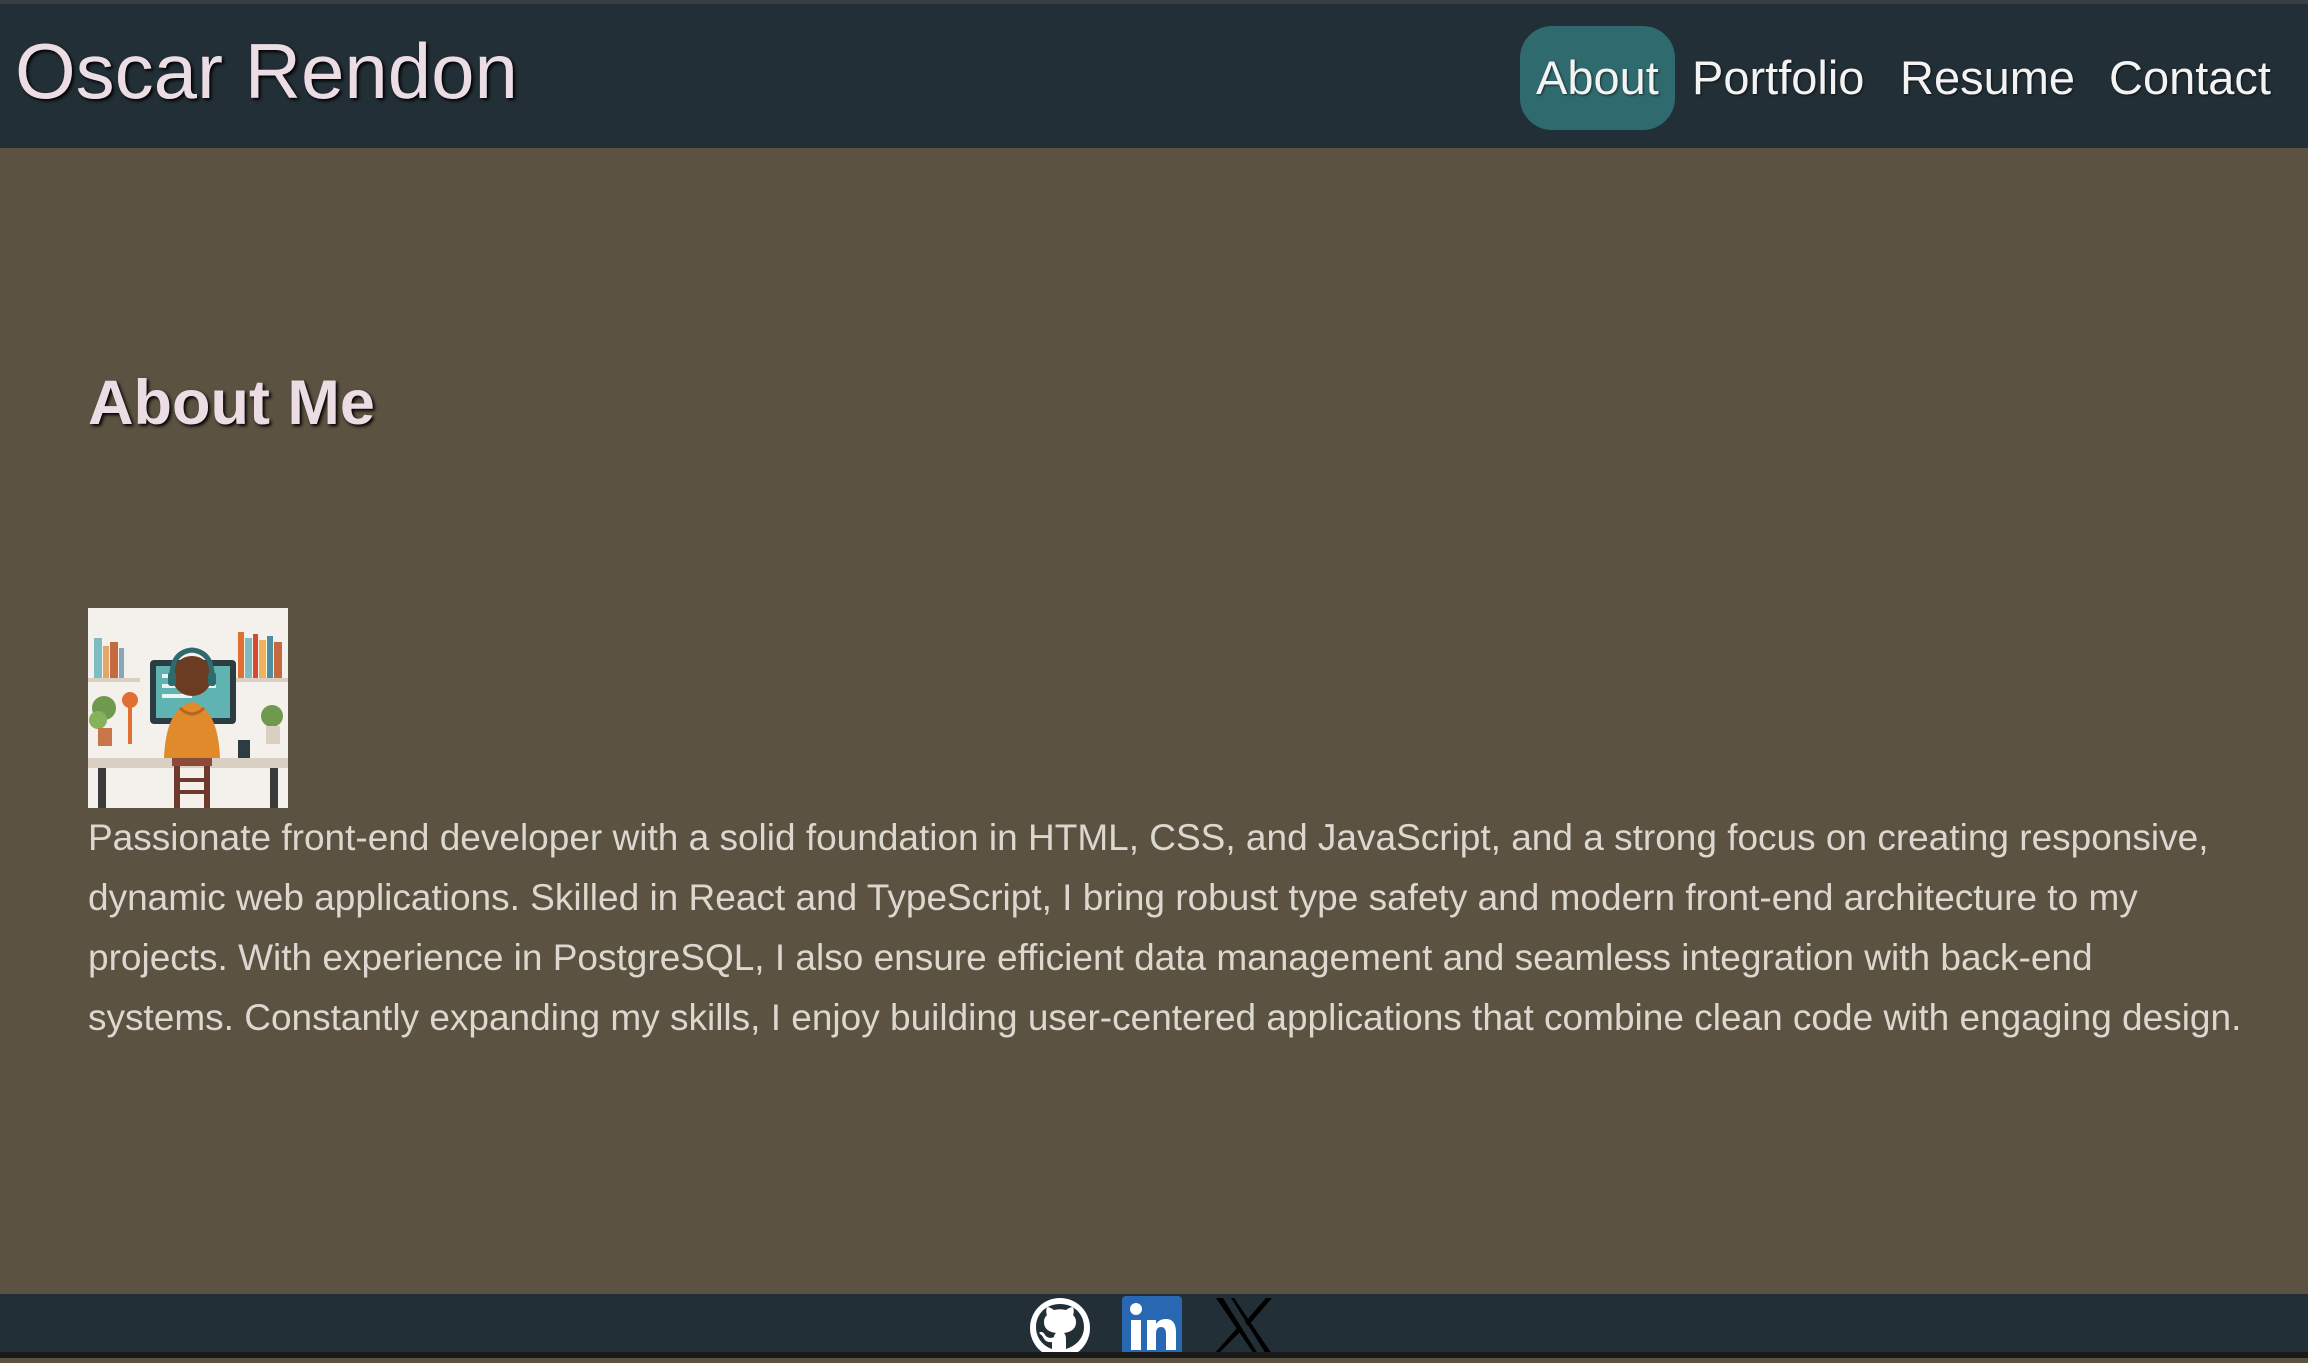 The width and height of the screenshot is (2308, 1363). What do you see at coordinates (231, 403) in the screenshot?
I see `section-title: About Me` at bounding box center [231, 403].